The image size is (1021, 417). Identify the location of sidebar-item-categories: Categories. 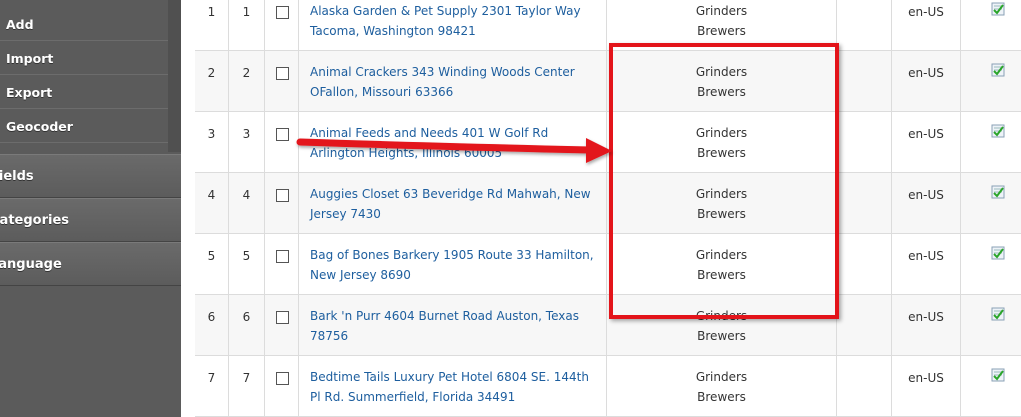
(90, 220).